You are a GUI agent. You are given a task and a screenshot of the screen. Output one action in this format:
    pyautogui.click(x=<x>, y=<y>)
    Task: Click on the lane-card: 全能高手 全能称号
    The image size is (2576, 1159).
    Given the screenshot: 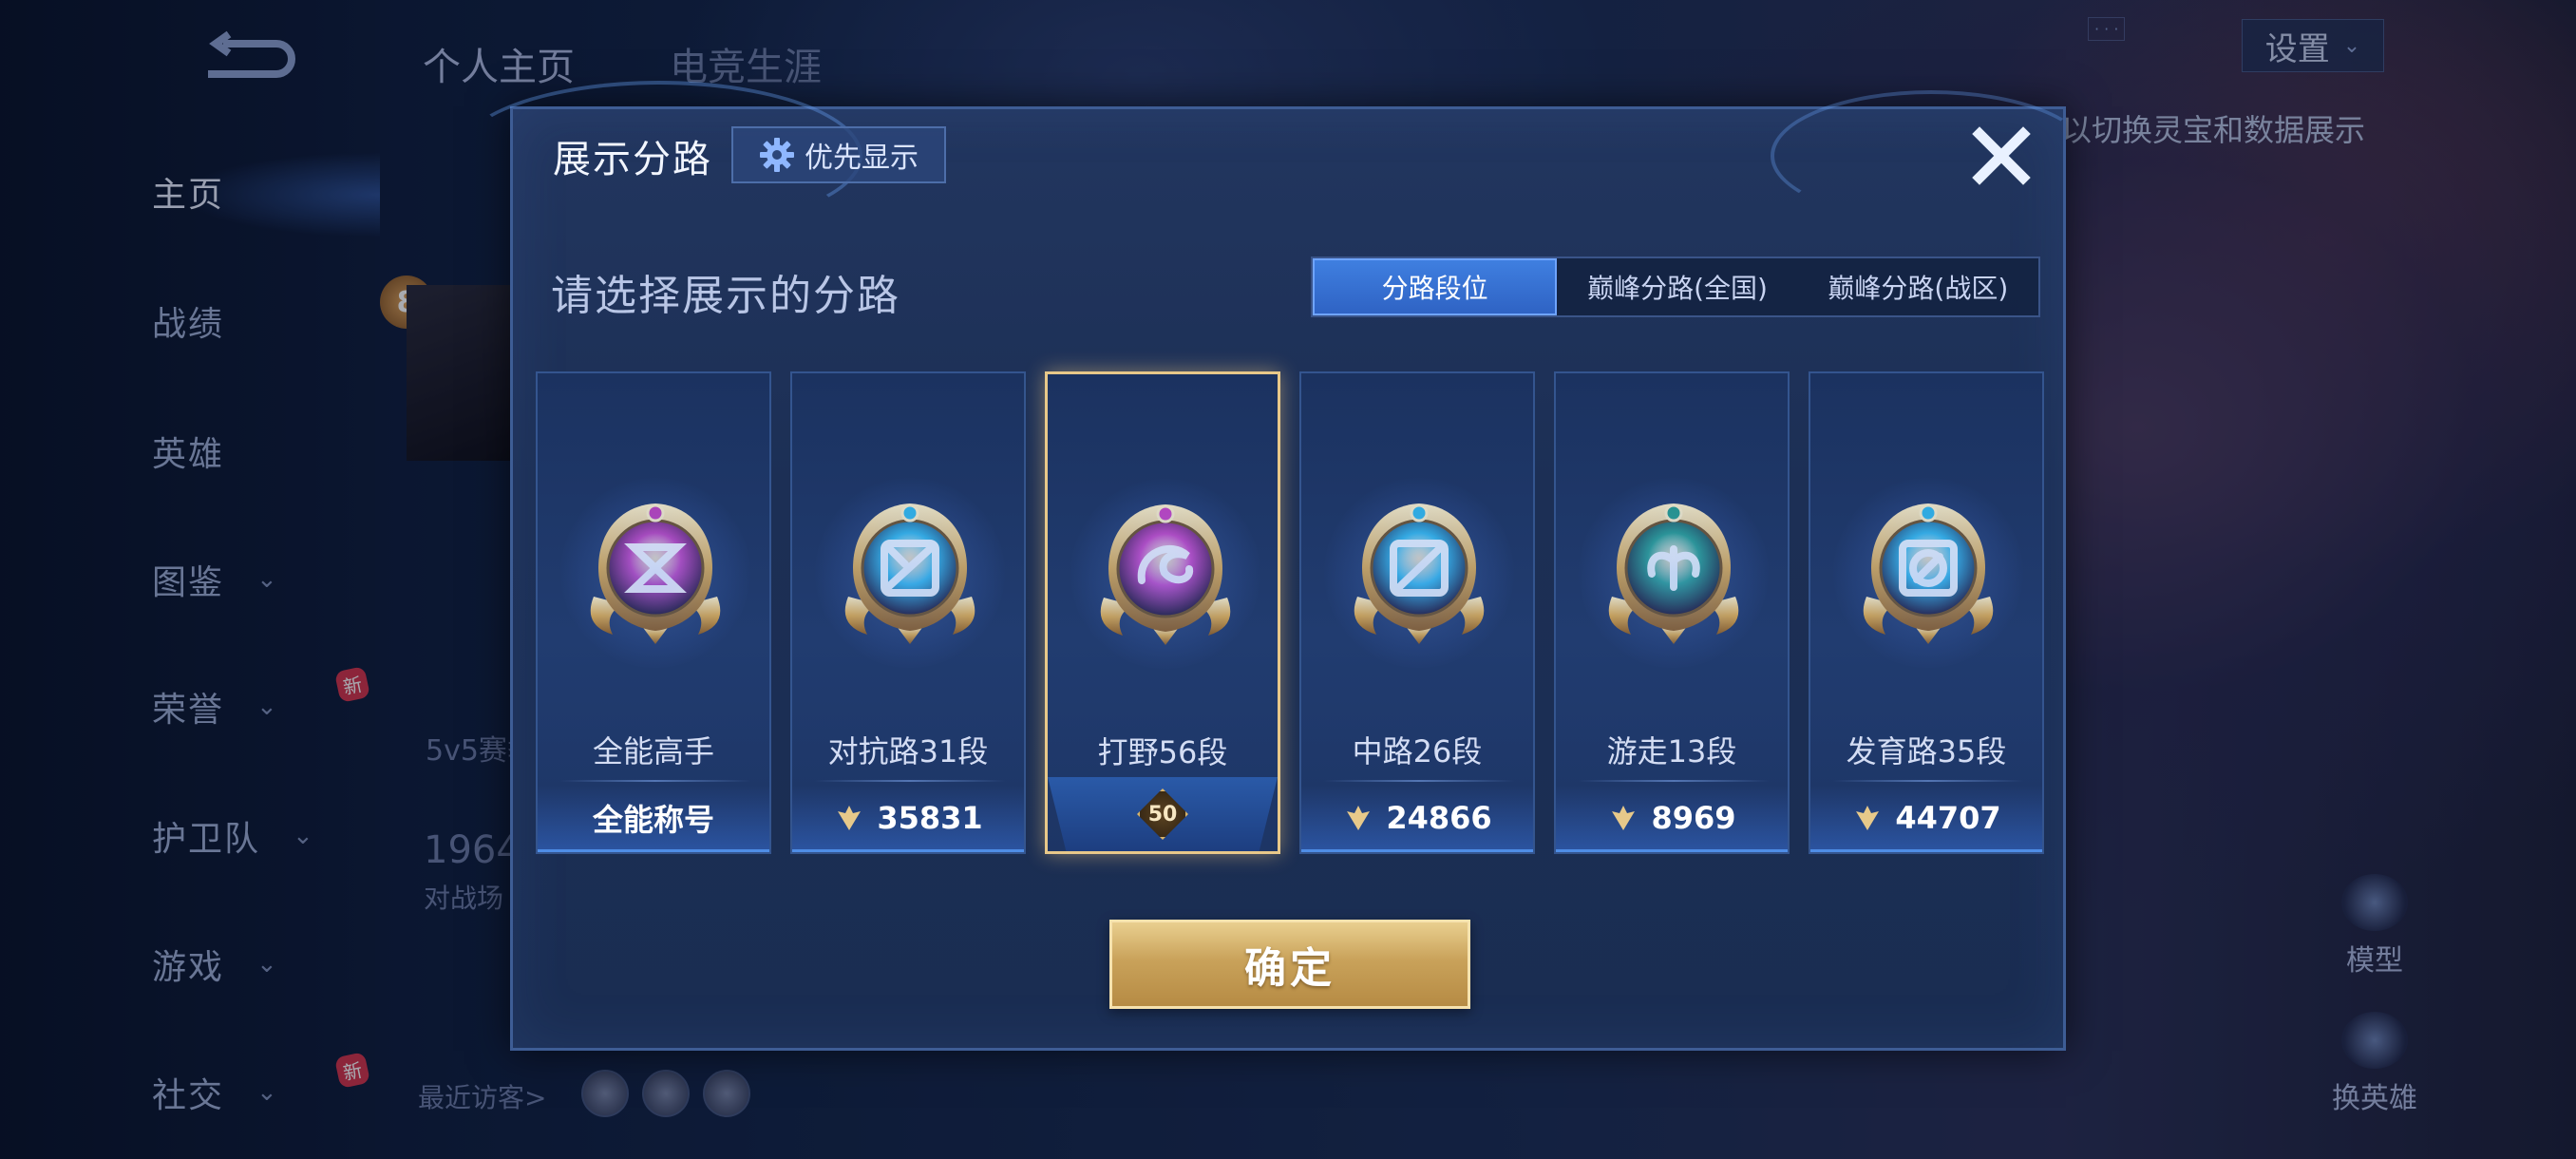 What is the action you would take?
    pyautogui.click(x=653, y=612)
    